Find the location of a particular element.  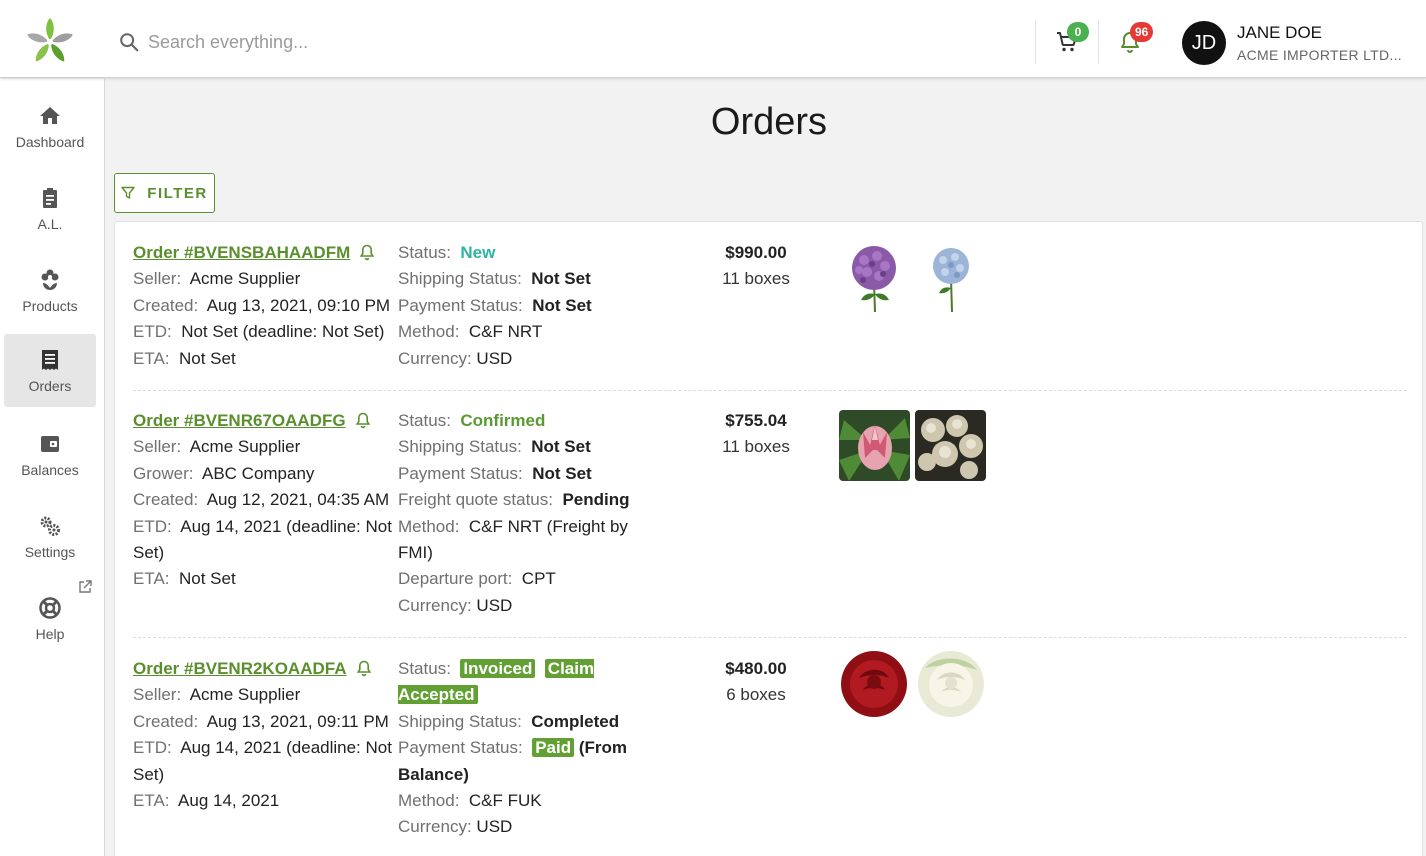

filter-button: FILTER is located at coordinates (164, 193).